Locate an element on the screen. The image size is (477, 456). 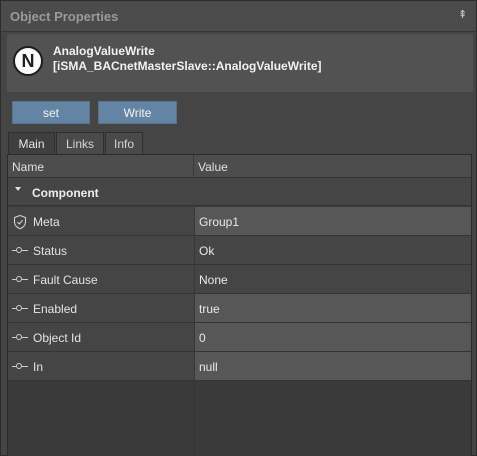
tab-links: Links is located at coordinates (80, 143).